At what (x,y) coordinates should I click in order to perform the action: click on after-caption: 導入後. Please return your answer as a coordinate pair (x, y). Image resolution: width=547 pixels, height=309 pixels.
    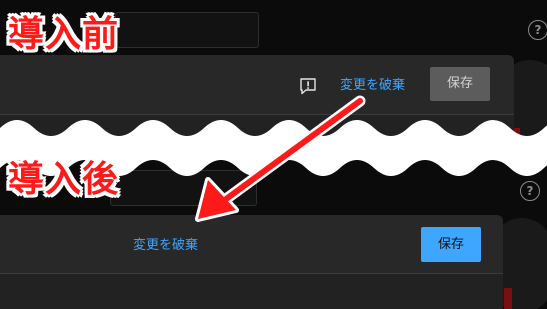
    Looking at the image, I should click on (64, 179).